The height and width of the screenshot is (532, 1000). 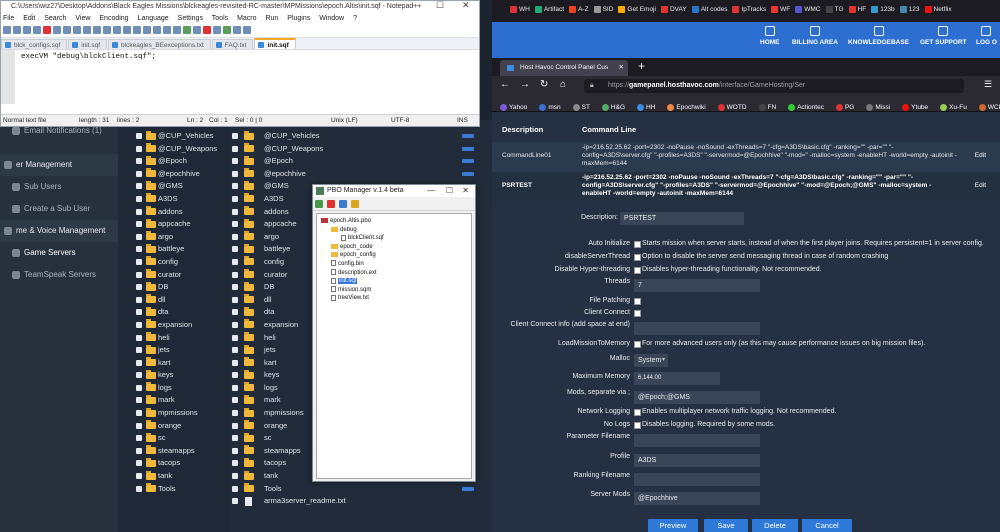 I want to click on nav-support: GET SUPPORT, so click(x=943, y=36).